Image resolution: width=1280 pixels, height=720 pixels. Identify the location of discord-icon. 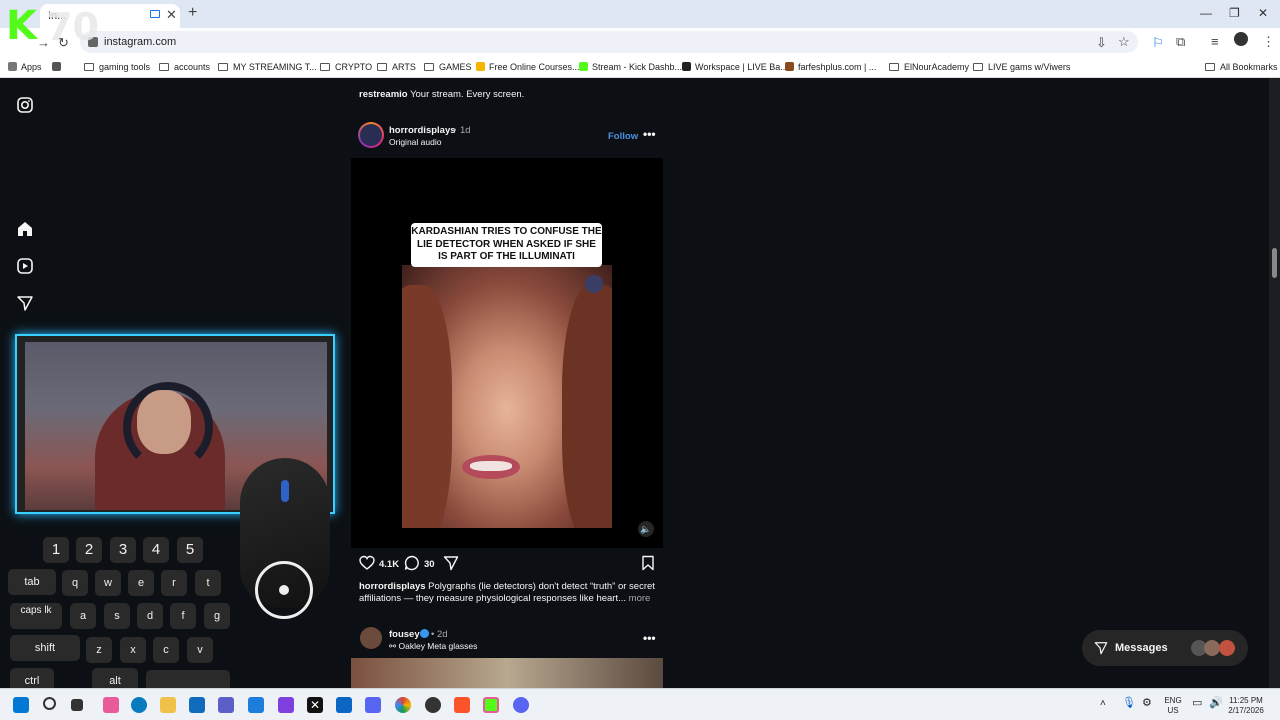
(373, 705).